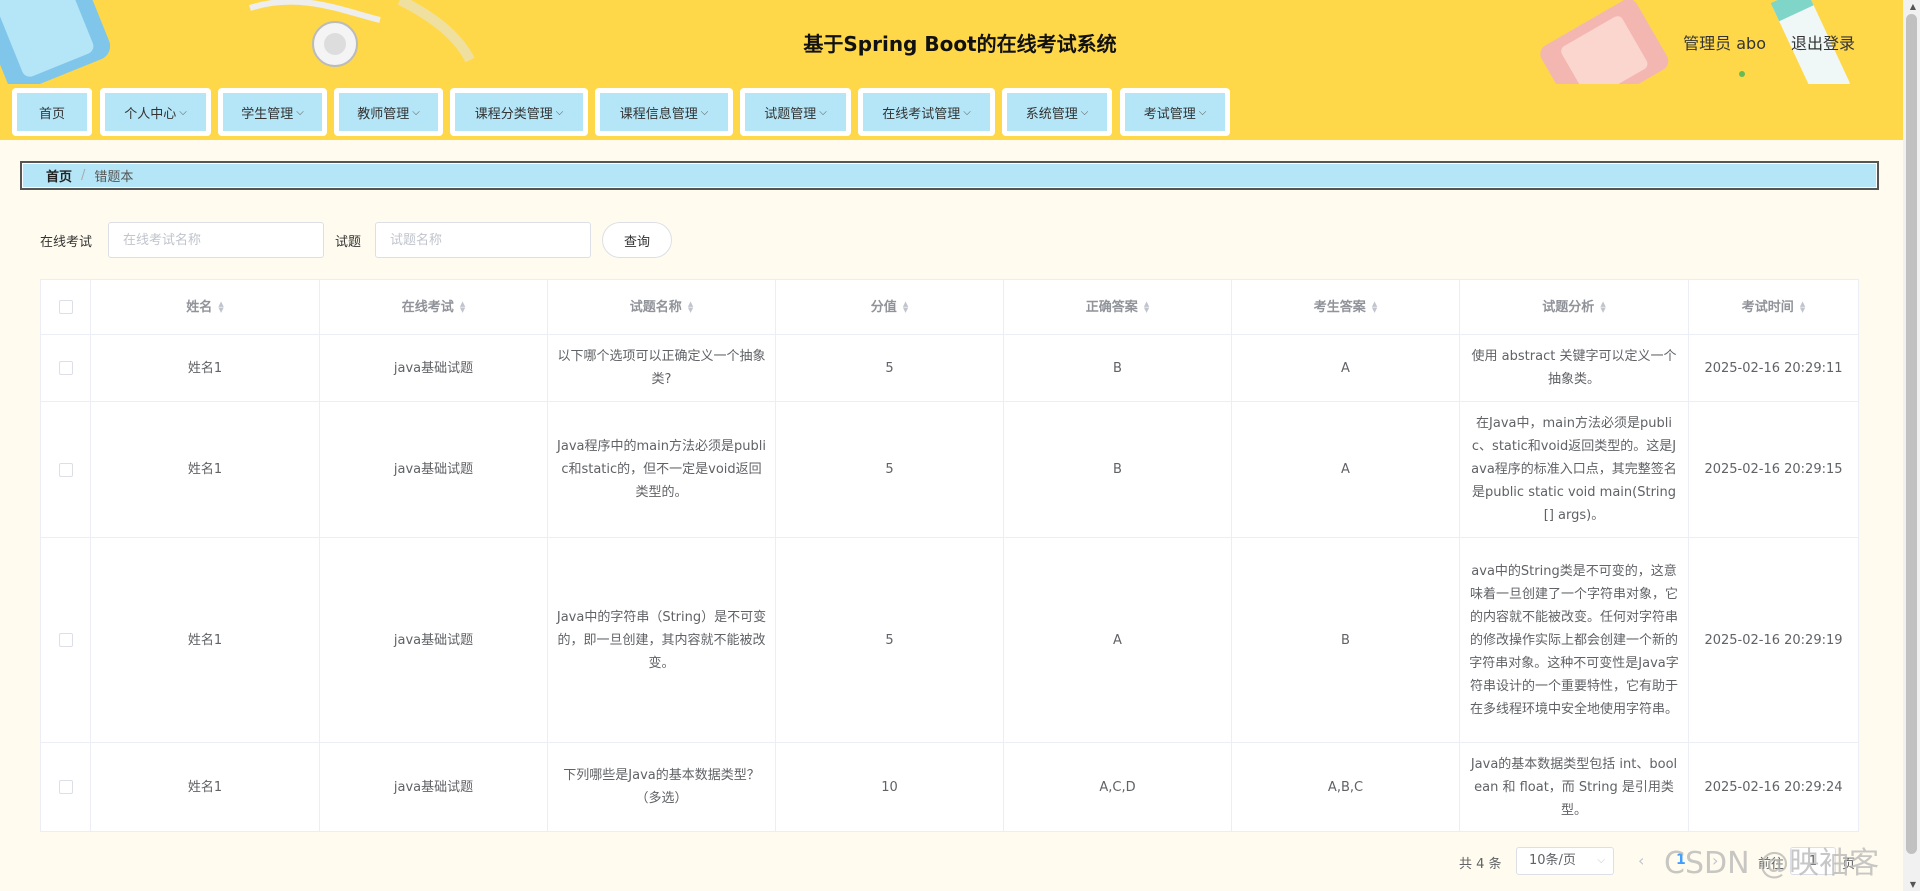 This screenshot has height=891, width=1920. Describe the element at coordinates (348, 242) in the screenshot. I see `question-search-label: 试题` at that location.